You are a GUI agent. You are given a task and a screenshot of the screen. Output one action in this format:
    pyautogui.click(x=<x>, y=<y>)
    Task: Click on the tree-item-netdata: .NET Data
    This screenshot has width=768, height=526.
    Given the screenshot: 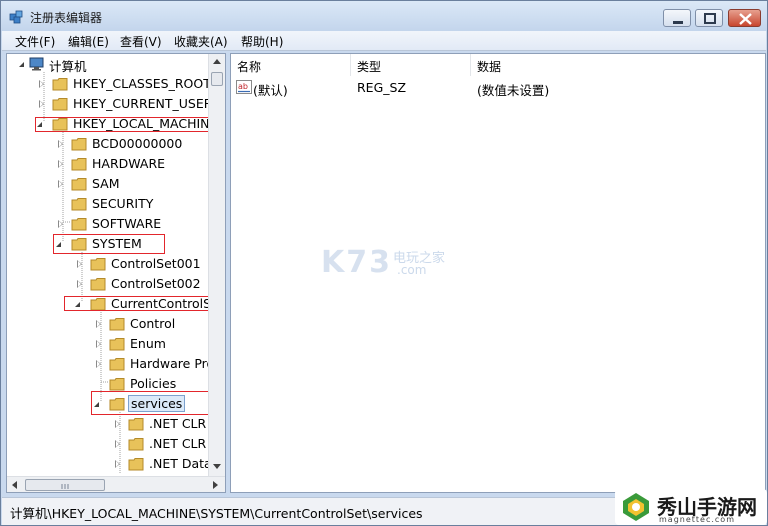 What is the action you would take?
    pyautogui.click(x=109, y=464)
    